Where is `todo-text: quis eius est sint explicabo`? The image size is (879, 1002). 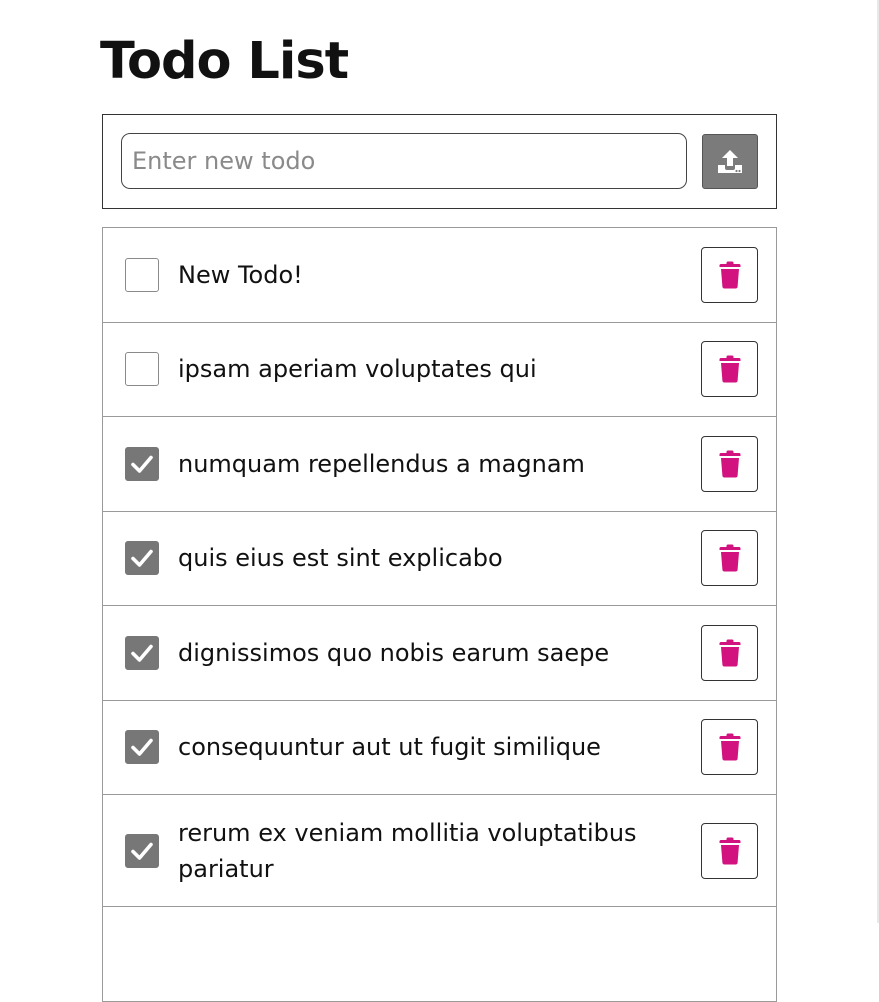
todo-text: quis eius est sint explicabo is located at coordinates (340, 558).